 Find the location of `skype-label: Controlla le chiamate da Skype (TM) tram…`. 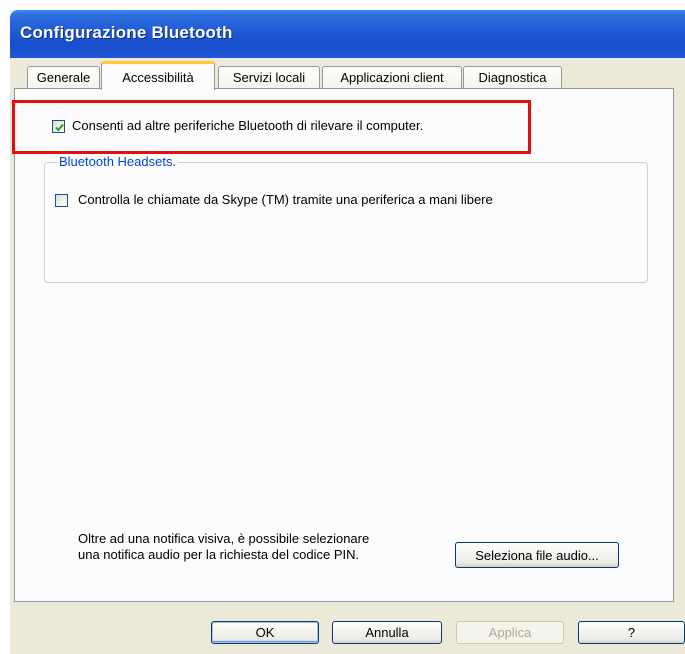

skype-label: Controlla le chiamate da Skype (TM) tram… is located at coordinates (285, 199).